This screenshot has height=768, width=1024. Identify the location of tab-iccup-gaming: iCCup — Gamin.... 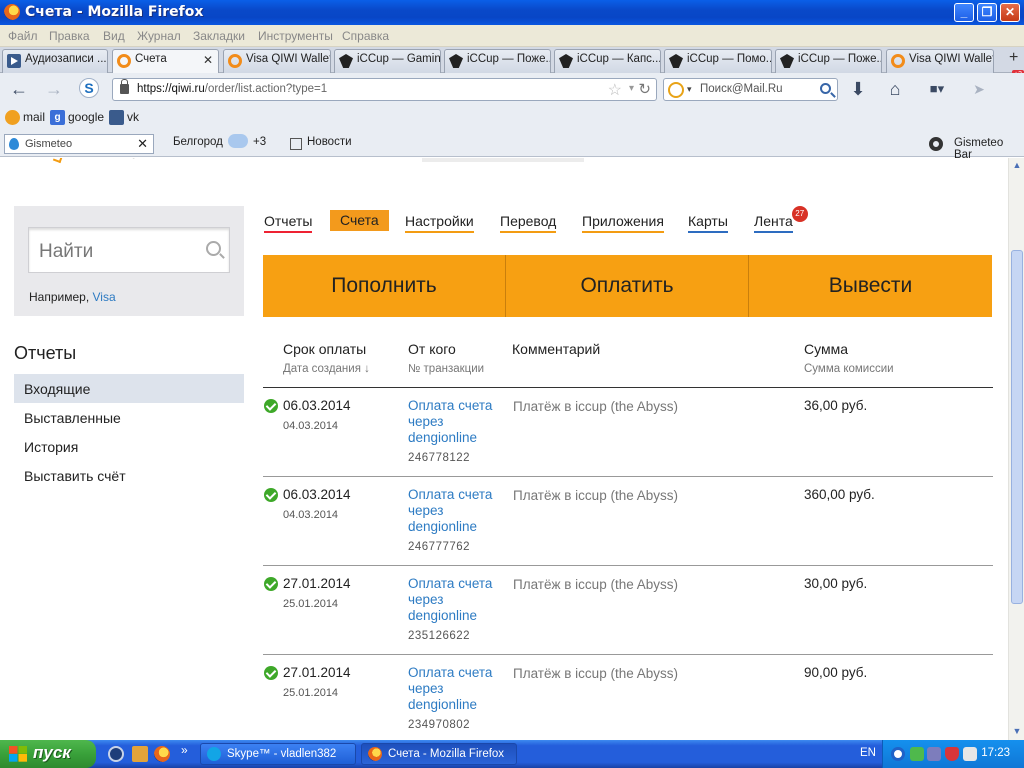
(387, 61).